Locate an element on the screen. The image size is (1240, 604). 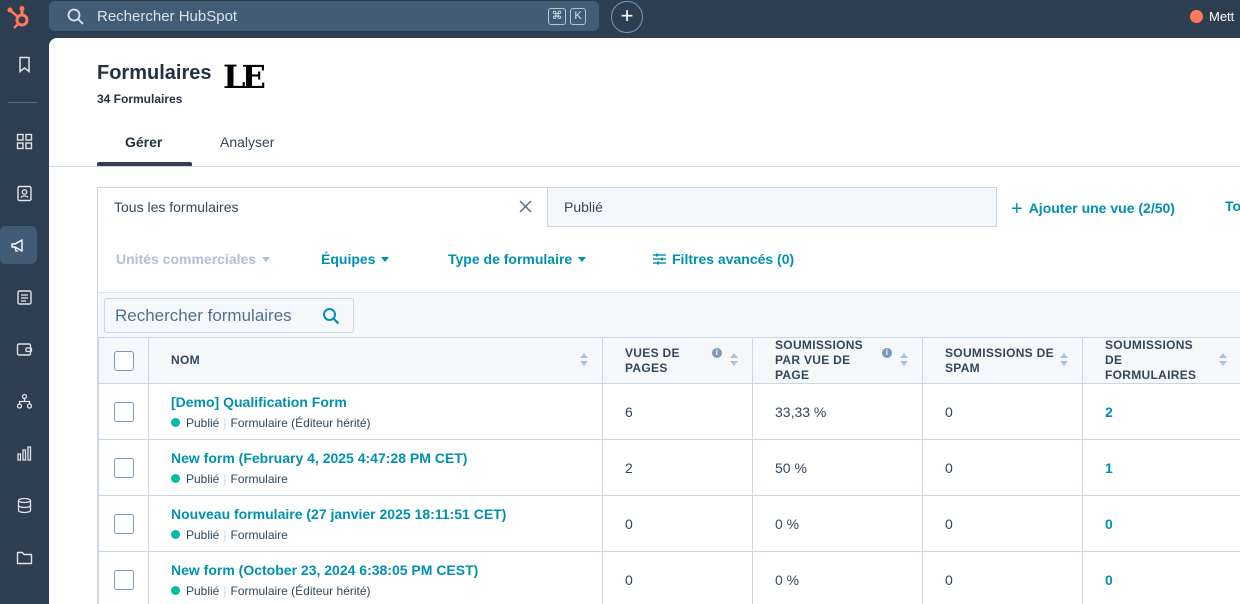
database-icon is located at coordinates (24, 505).